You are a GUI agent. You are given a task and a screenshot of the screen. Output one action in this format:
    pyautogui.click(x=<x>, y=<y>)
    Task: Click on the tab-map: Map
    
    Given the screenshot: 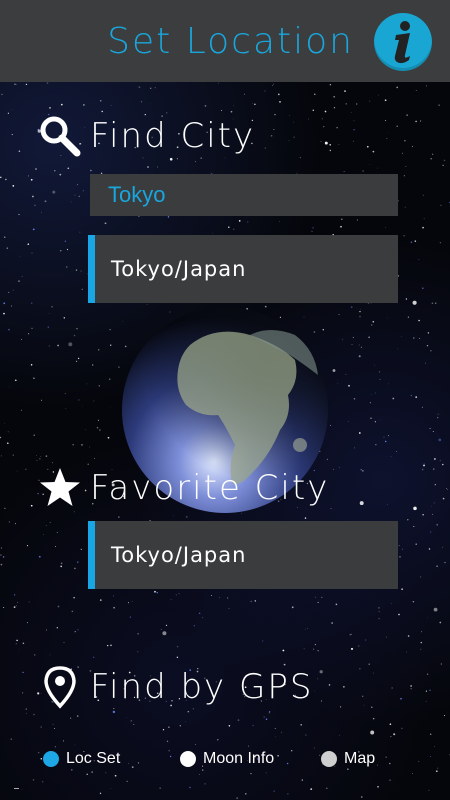 What is the action you would take?
    pyautogui.click(x=348, y=759)
    